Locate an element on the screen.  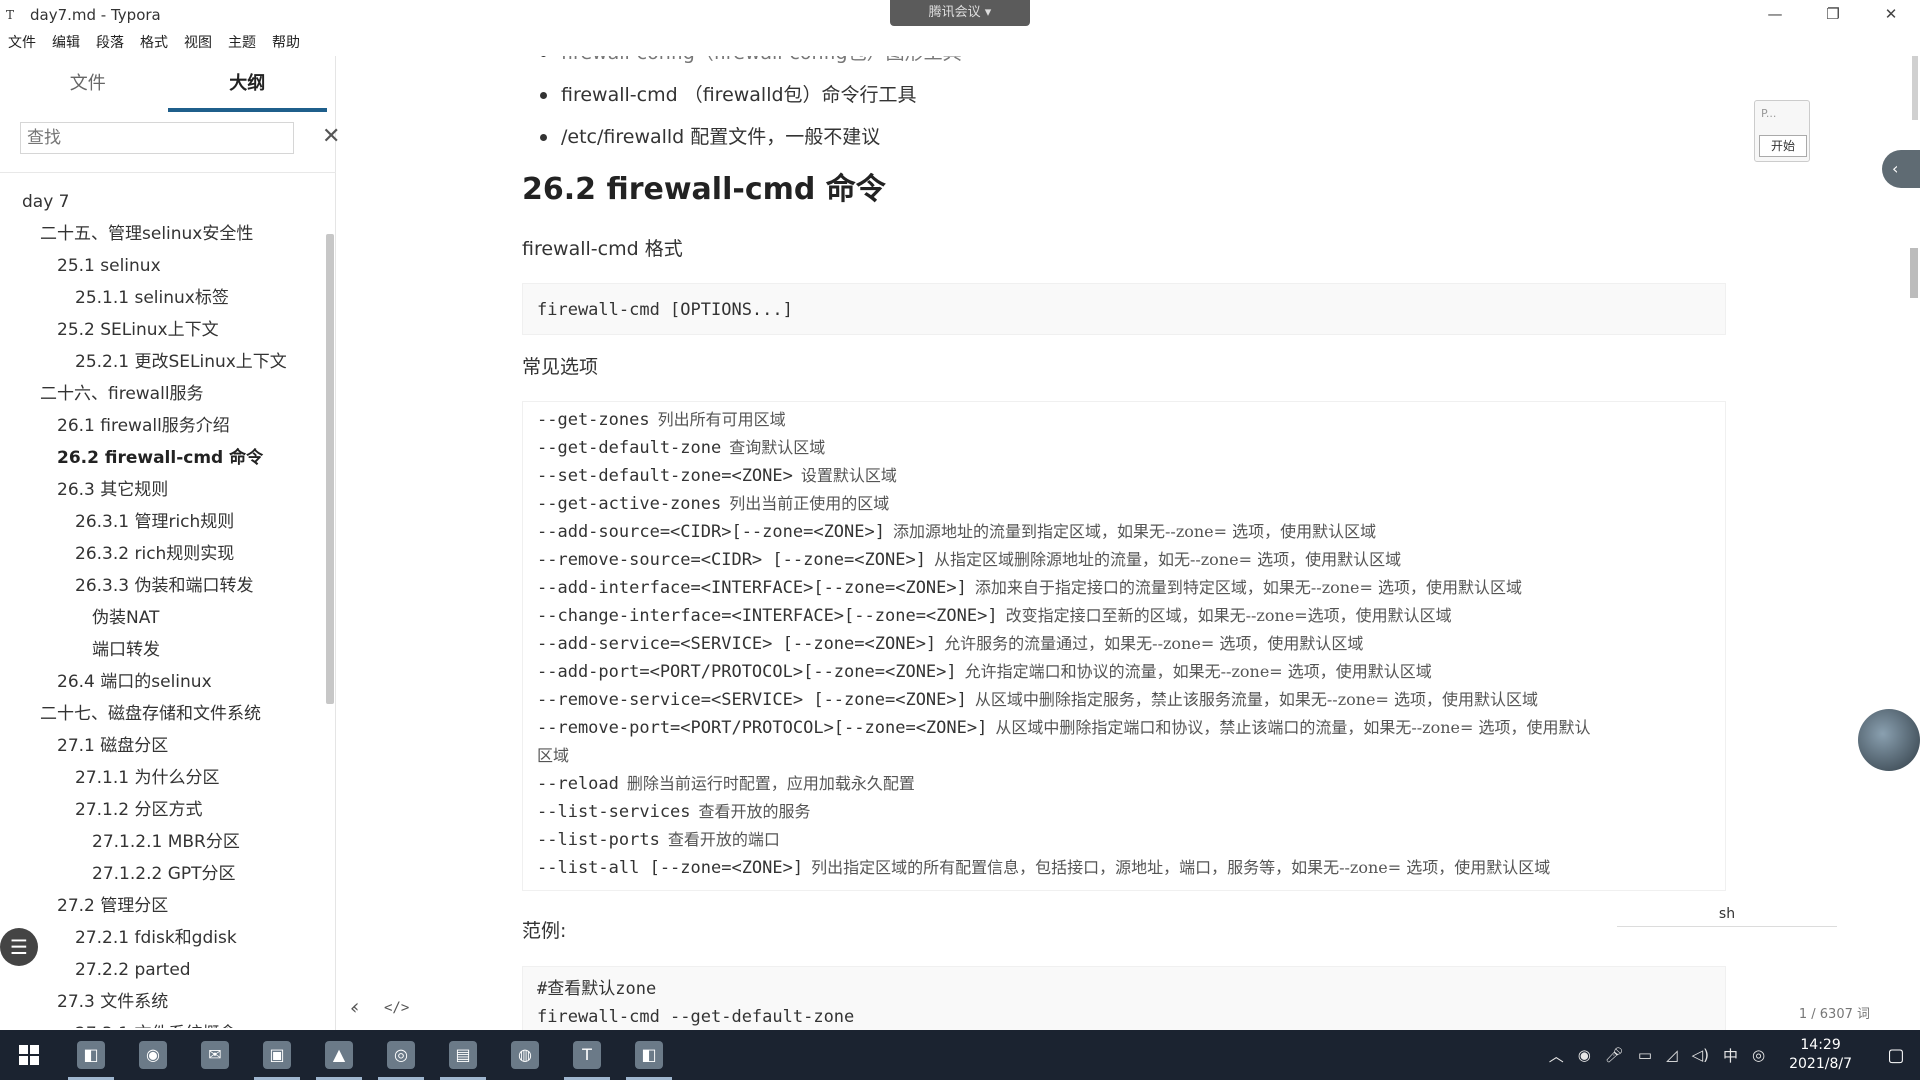
sidebar-footer: ‹ is located at coordinates (179, 1010).